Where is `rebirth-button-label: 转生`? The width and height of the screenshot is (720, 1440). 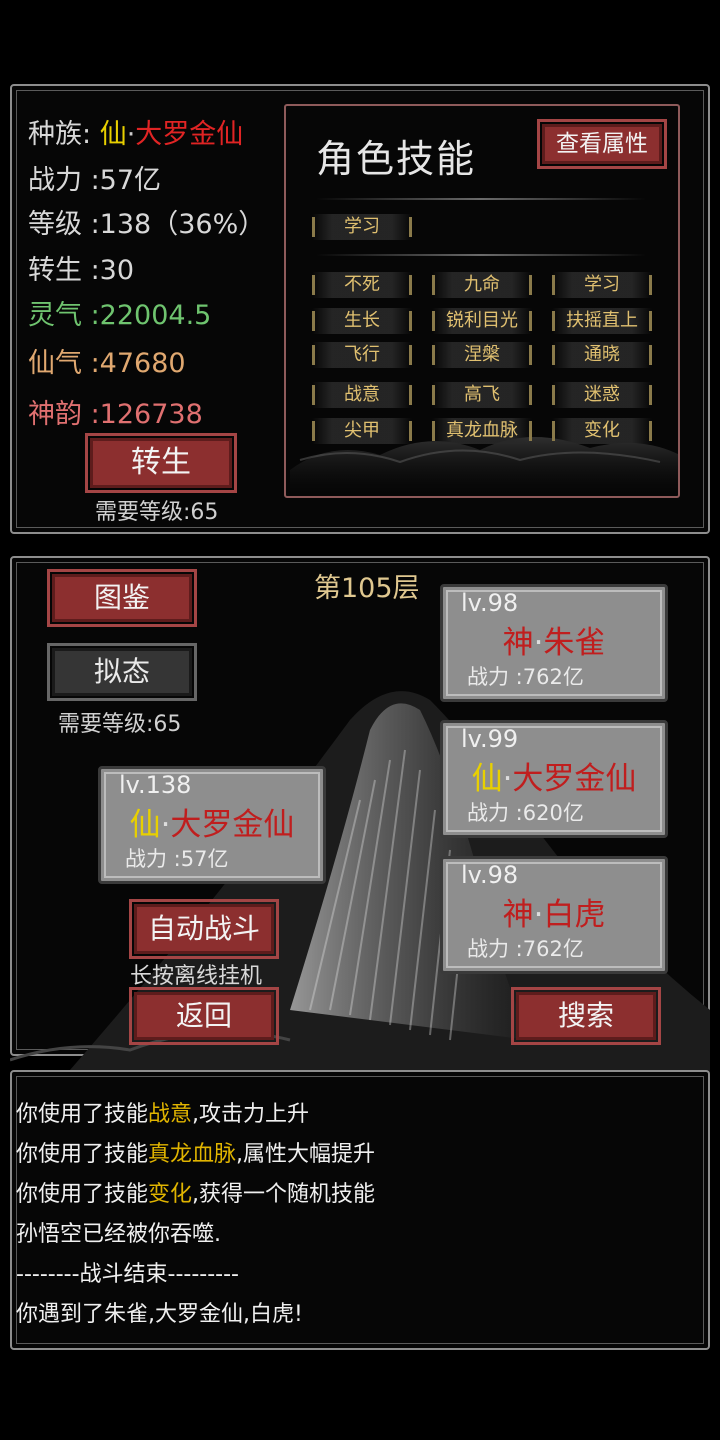
rebirth-button-label: 转生 is located at coordinates (161, 462).